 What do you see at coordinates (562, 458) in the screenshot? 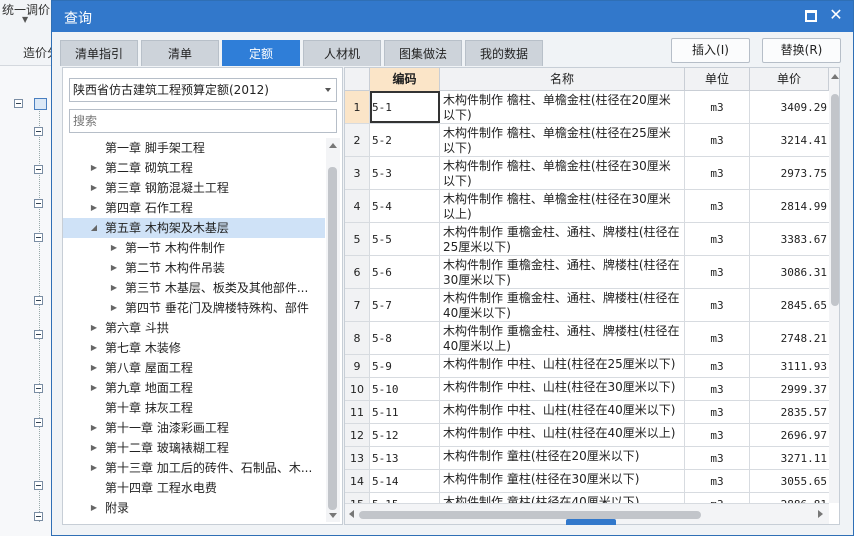
I see `name-cell: 木构件制作 童柱(柱径在20厘米以下)` at bounding box center [562, 458].